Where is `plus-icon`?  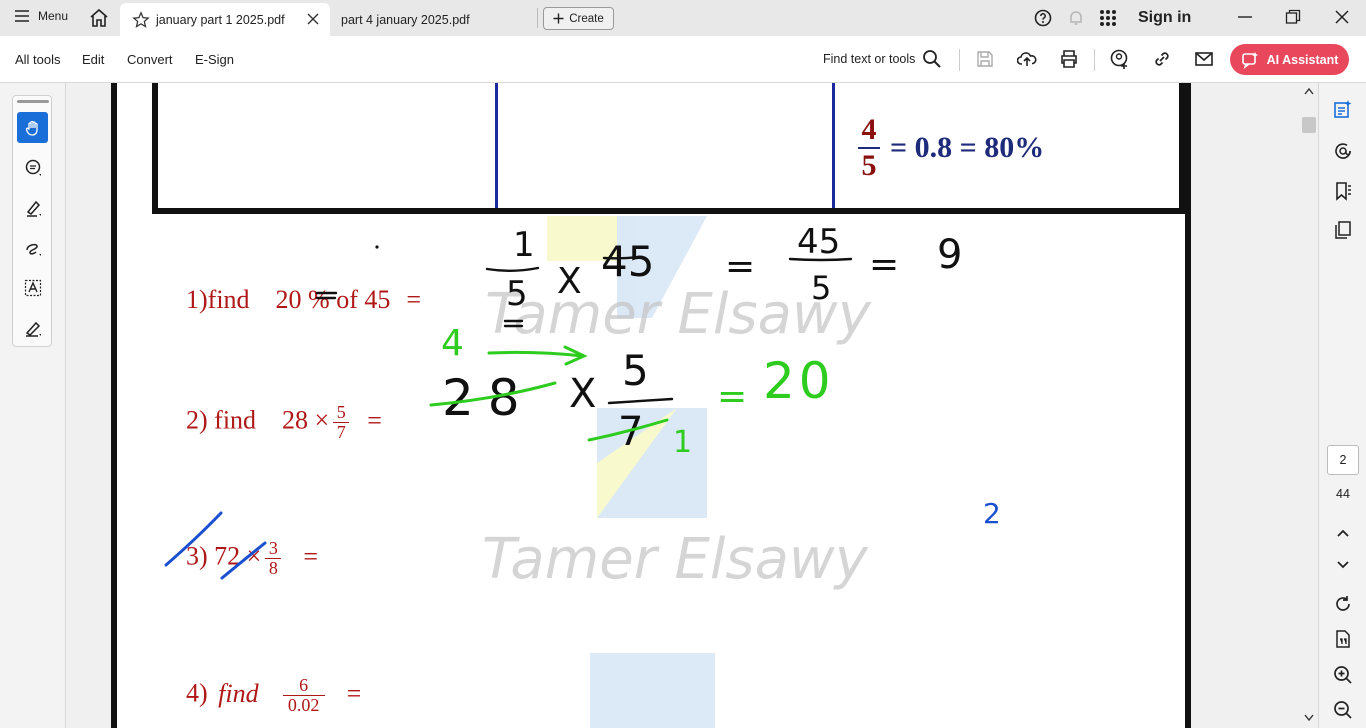
plus-icon is located at coordinates (558, 18).